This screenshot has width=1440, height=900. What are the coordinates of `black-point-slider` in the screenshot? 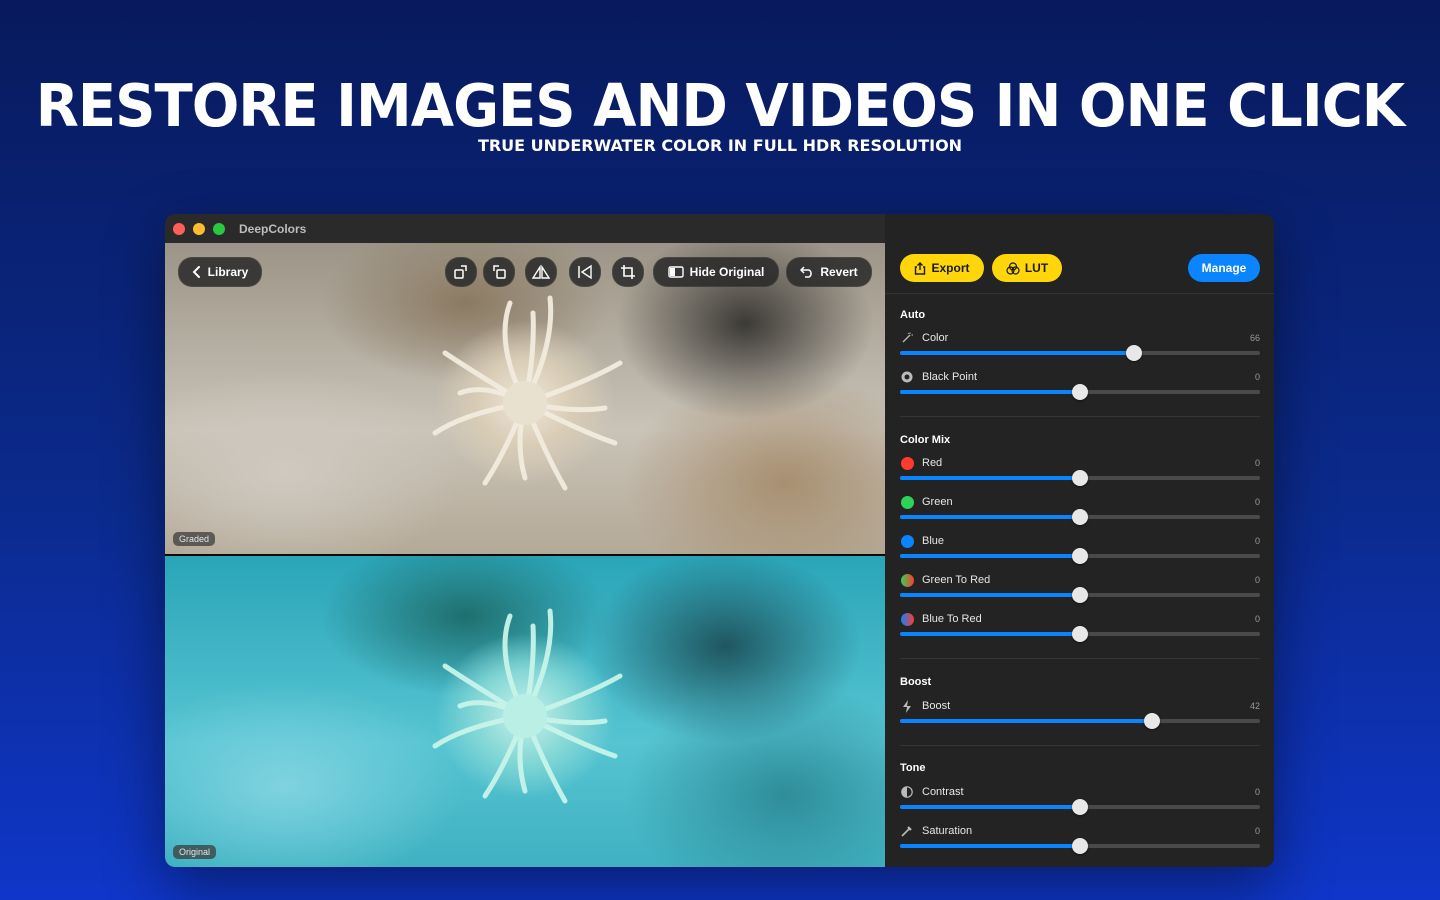 It's located at (1080, 392).